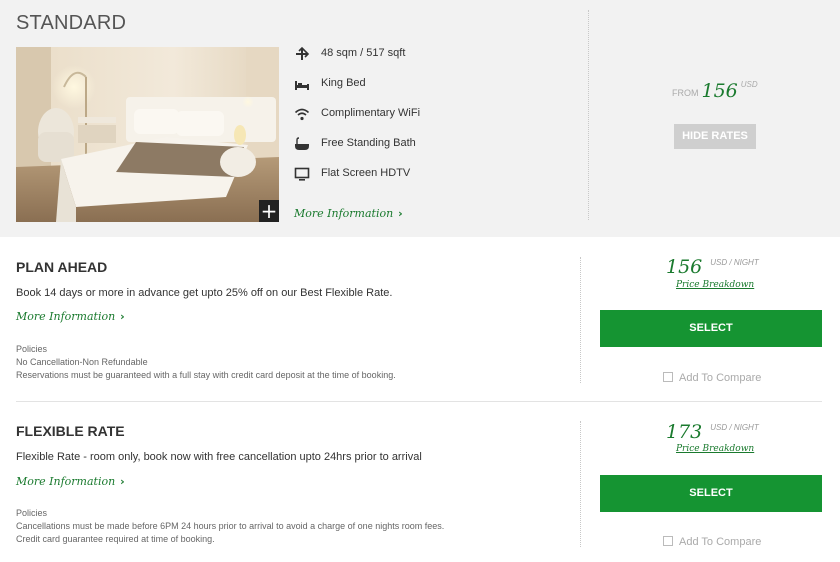  Describe the element at coordinates (82, 362) in the screenshot. I see `policy-line: No Cancellation-Non Refundable` at that location.